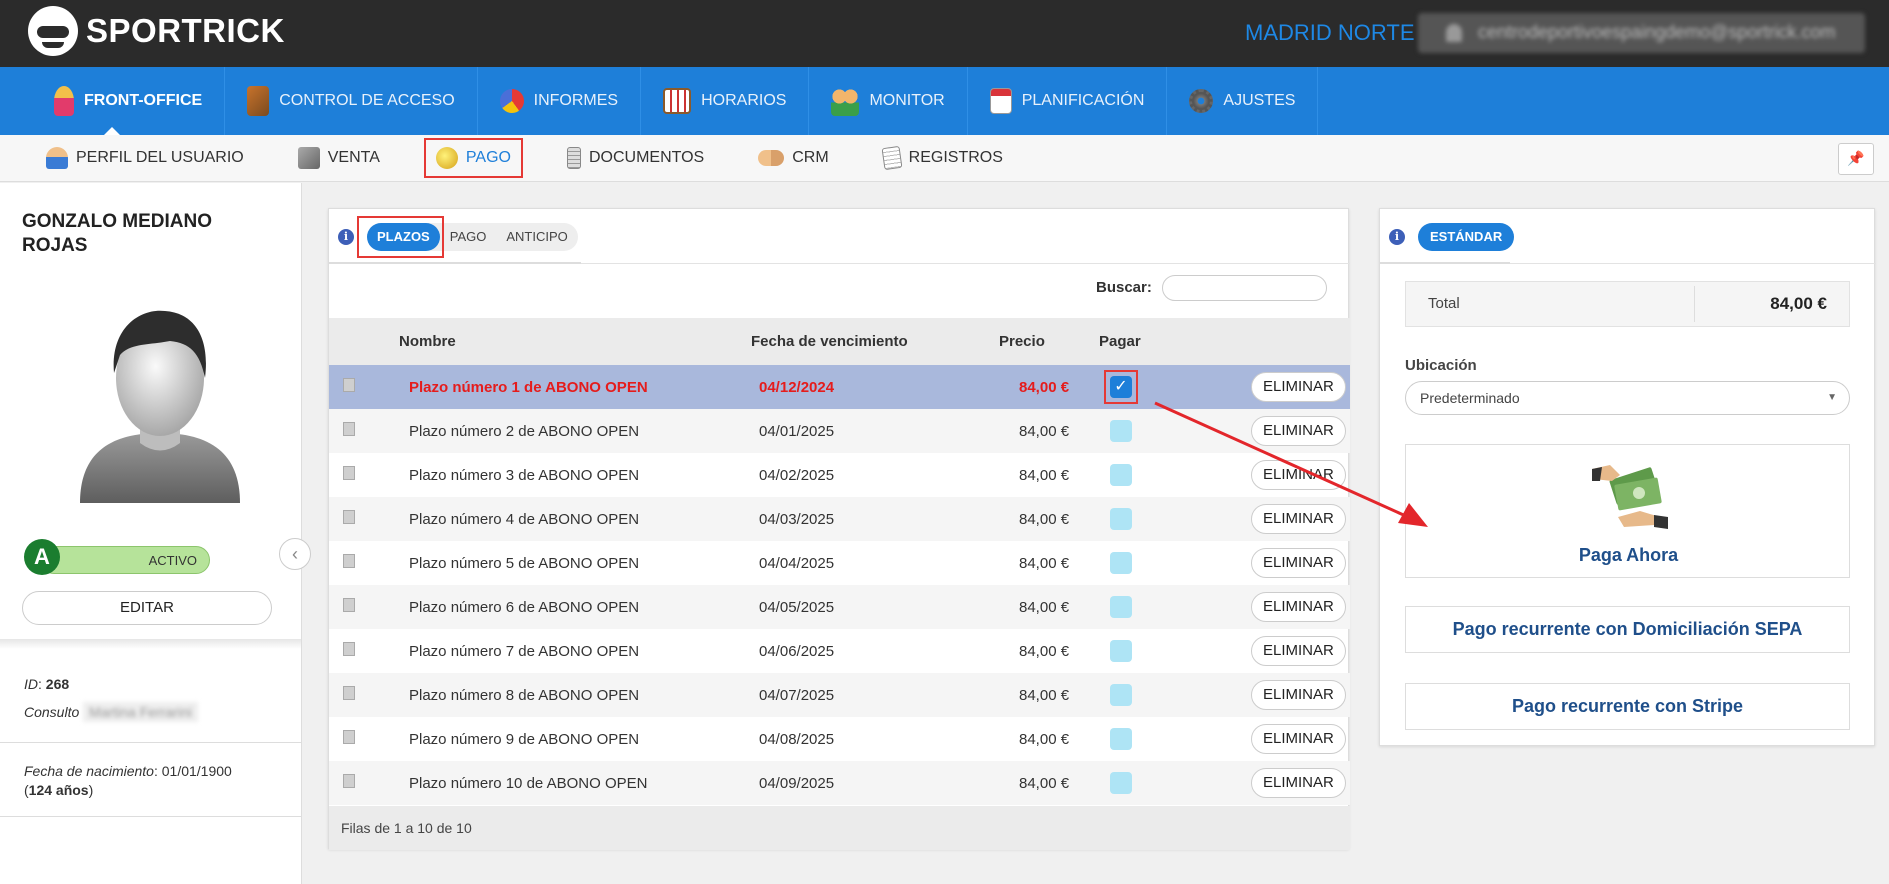 The width and height of the screenshot is (1889, 884). What do you see at coordinates (575, 607) in the screenshot?
I see `row-name: Plazo número 6 de ABONO OPEN` at bounding box center [575, 607].